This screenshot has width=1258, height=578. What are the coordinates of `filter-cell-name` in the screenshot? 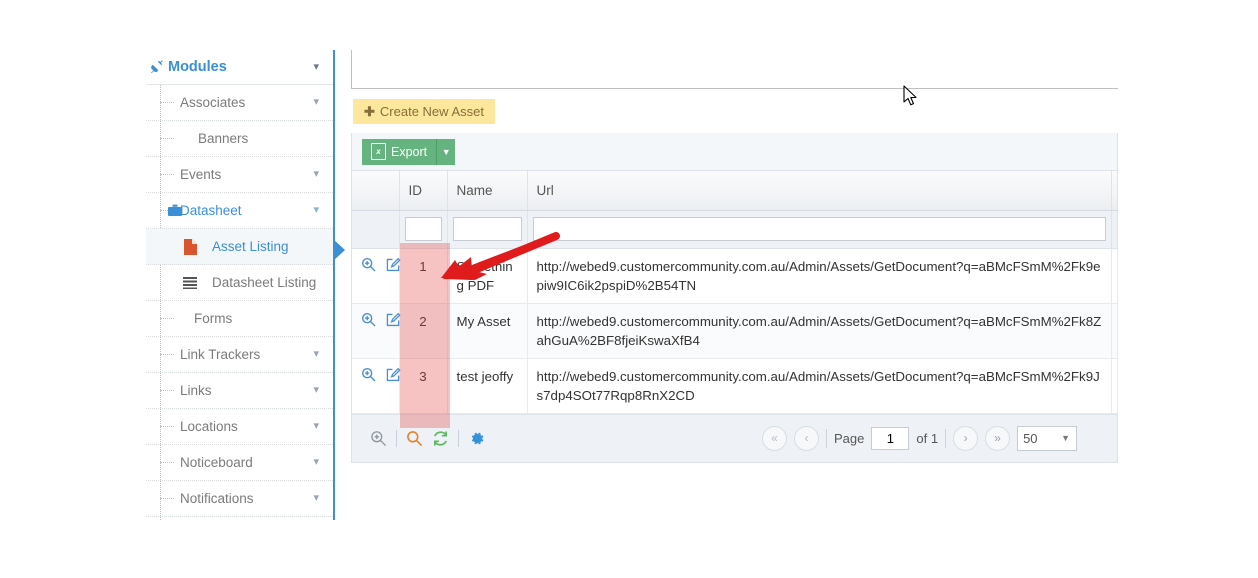 It's located at (487, 229).